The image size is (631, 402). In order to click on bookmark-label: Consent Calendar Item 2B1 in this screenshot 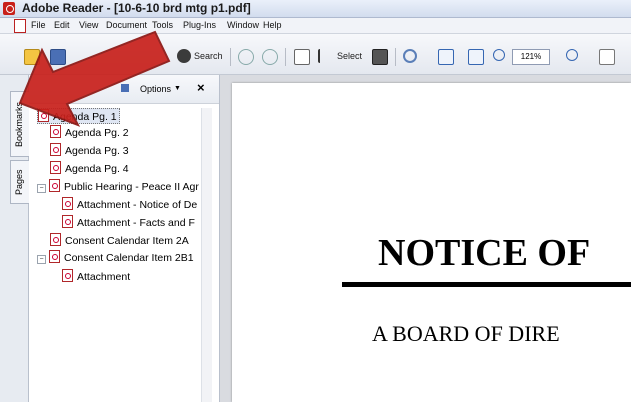, I will do `click(129, 258)`.